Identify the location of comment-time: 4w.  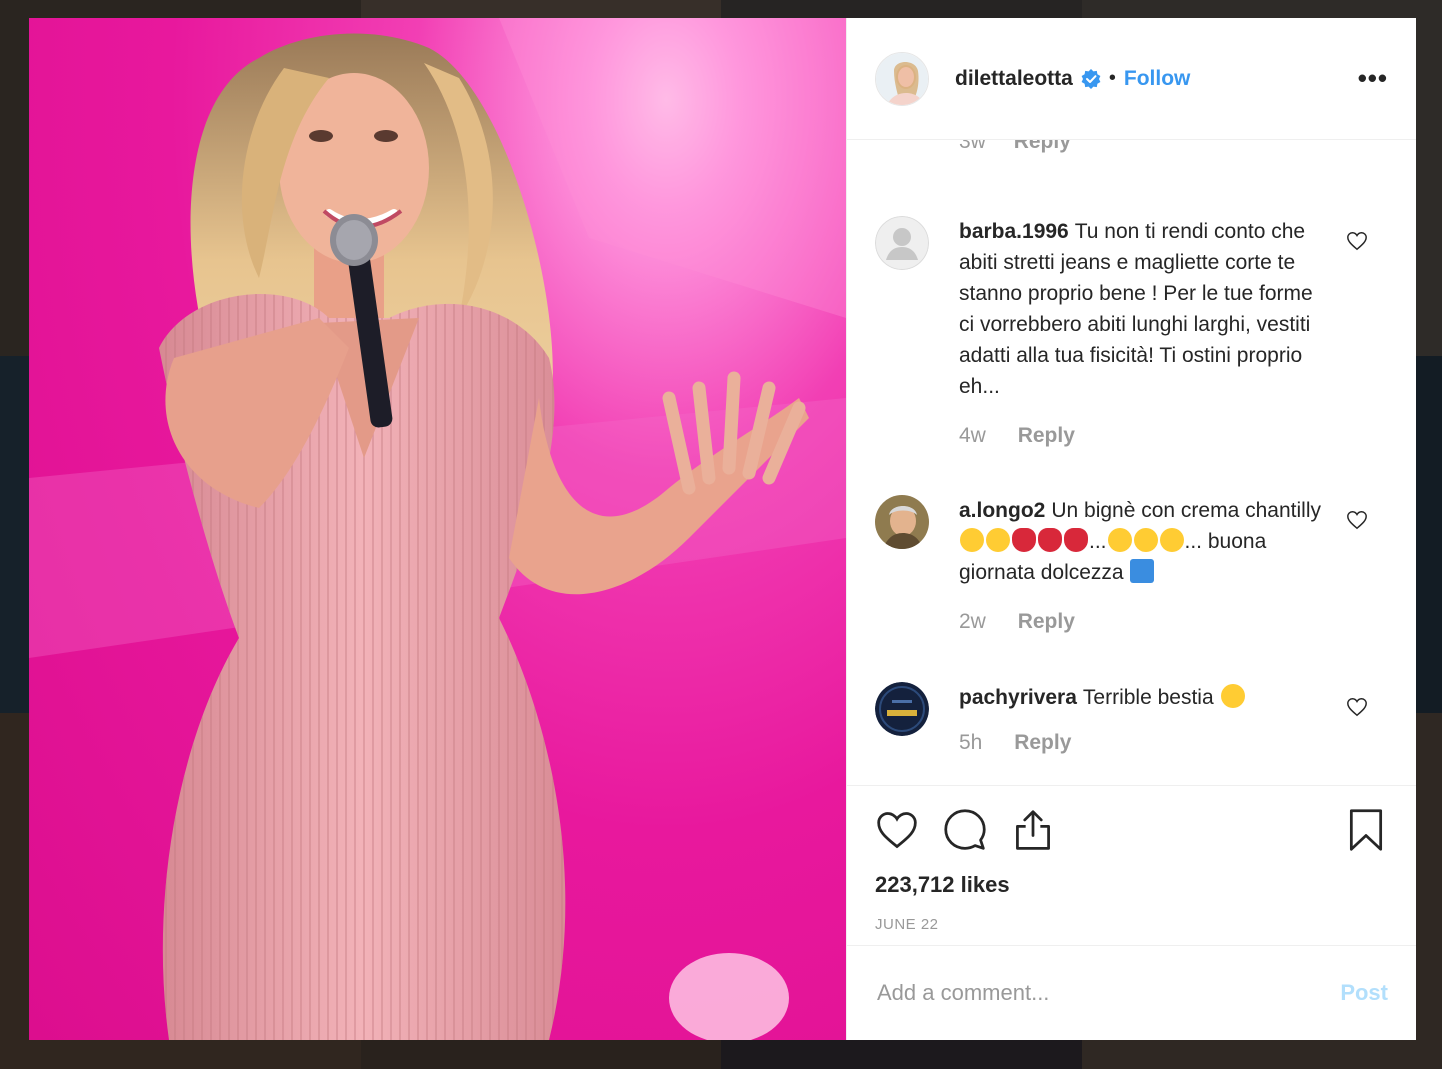
(972, 435).